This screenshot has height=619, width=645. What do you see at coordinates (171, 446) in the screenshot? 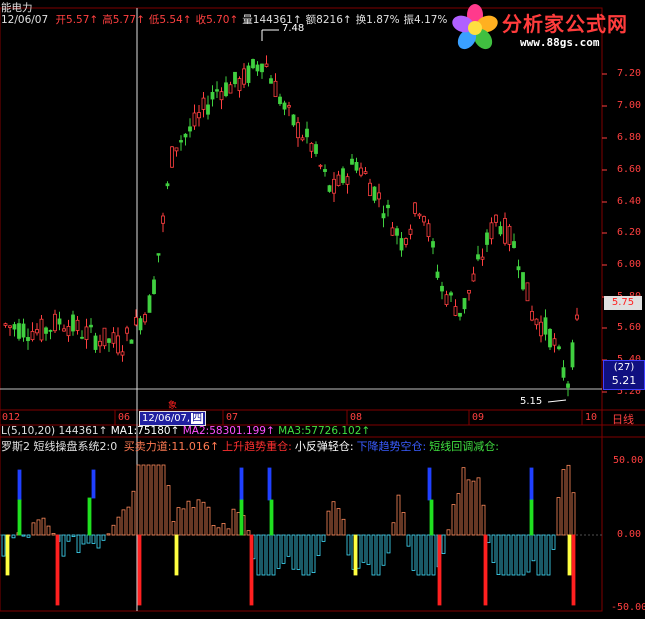
I see `indicator-legend-item: 买卖力道:11.016↑` at bounding box center [171, 446].